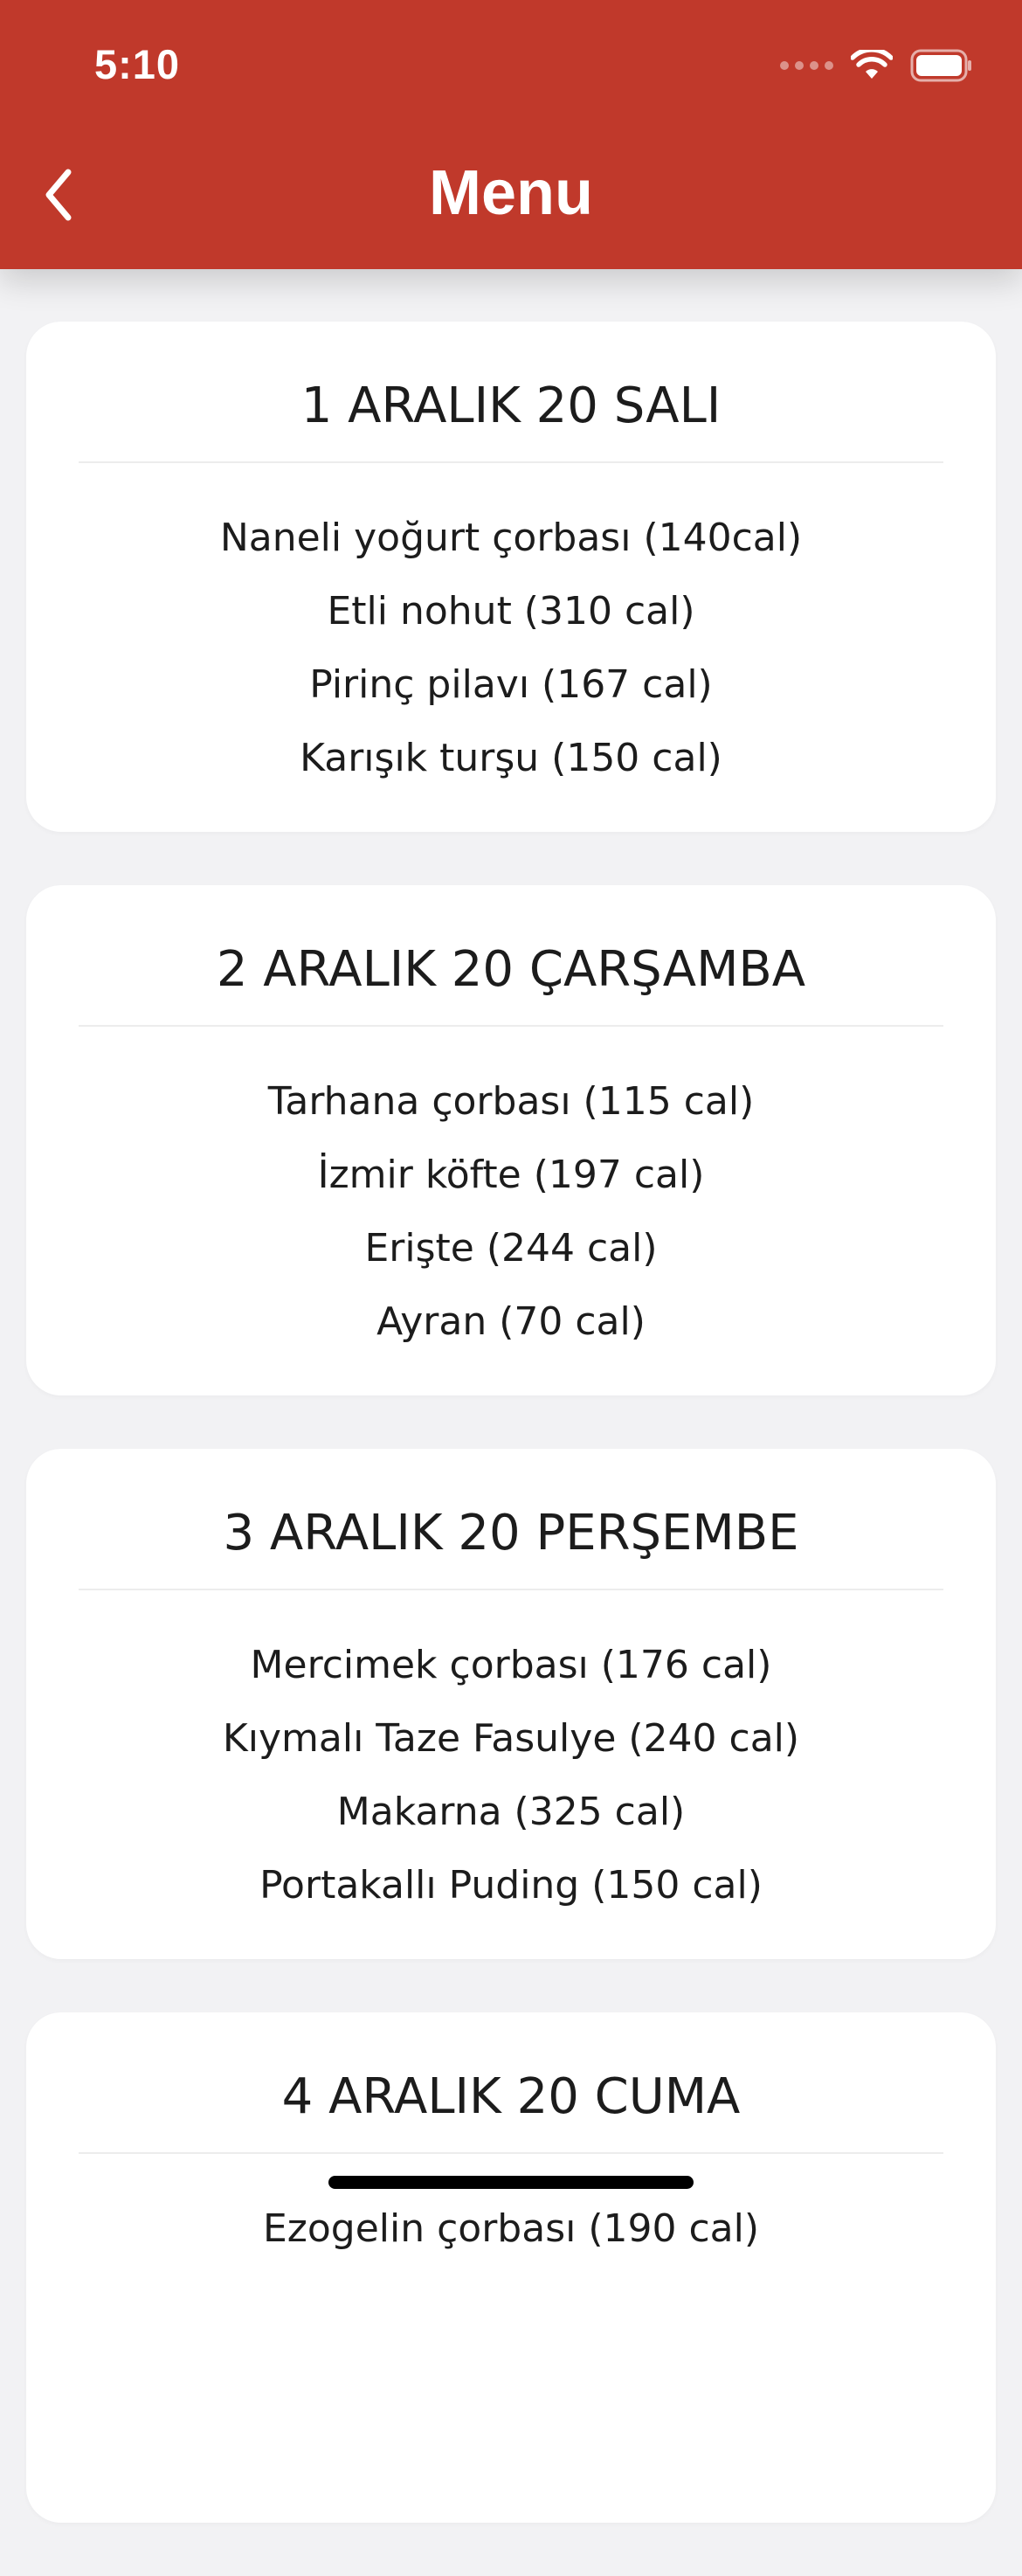  I want to click on menu-day-date: 1 ARALIK 20 SALI, so click(511, 405).